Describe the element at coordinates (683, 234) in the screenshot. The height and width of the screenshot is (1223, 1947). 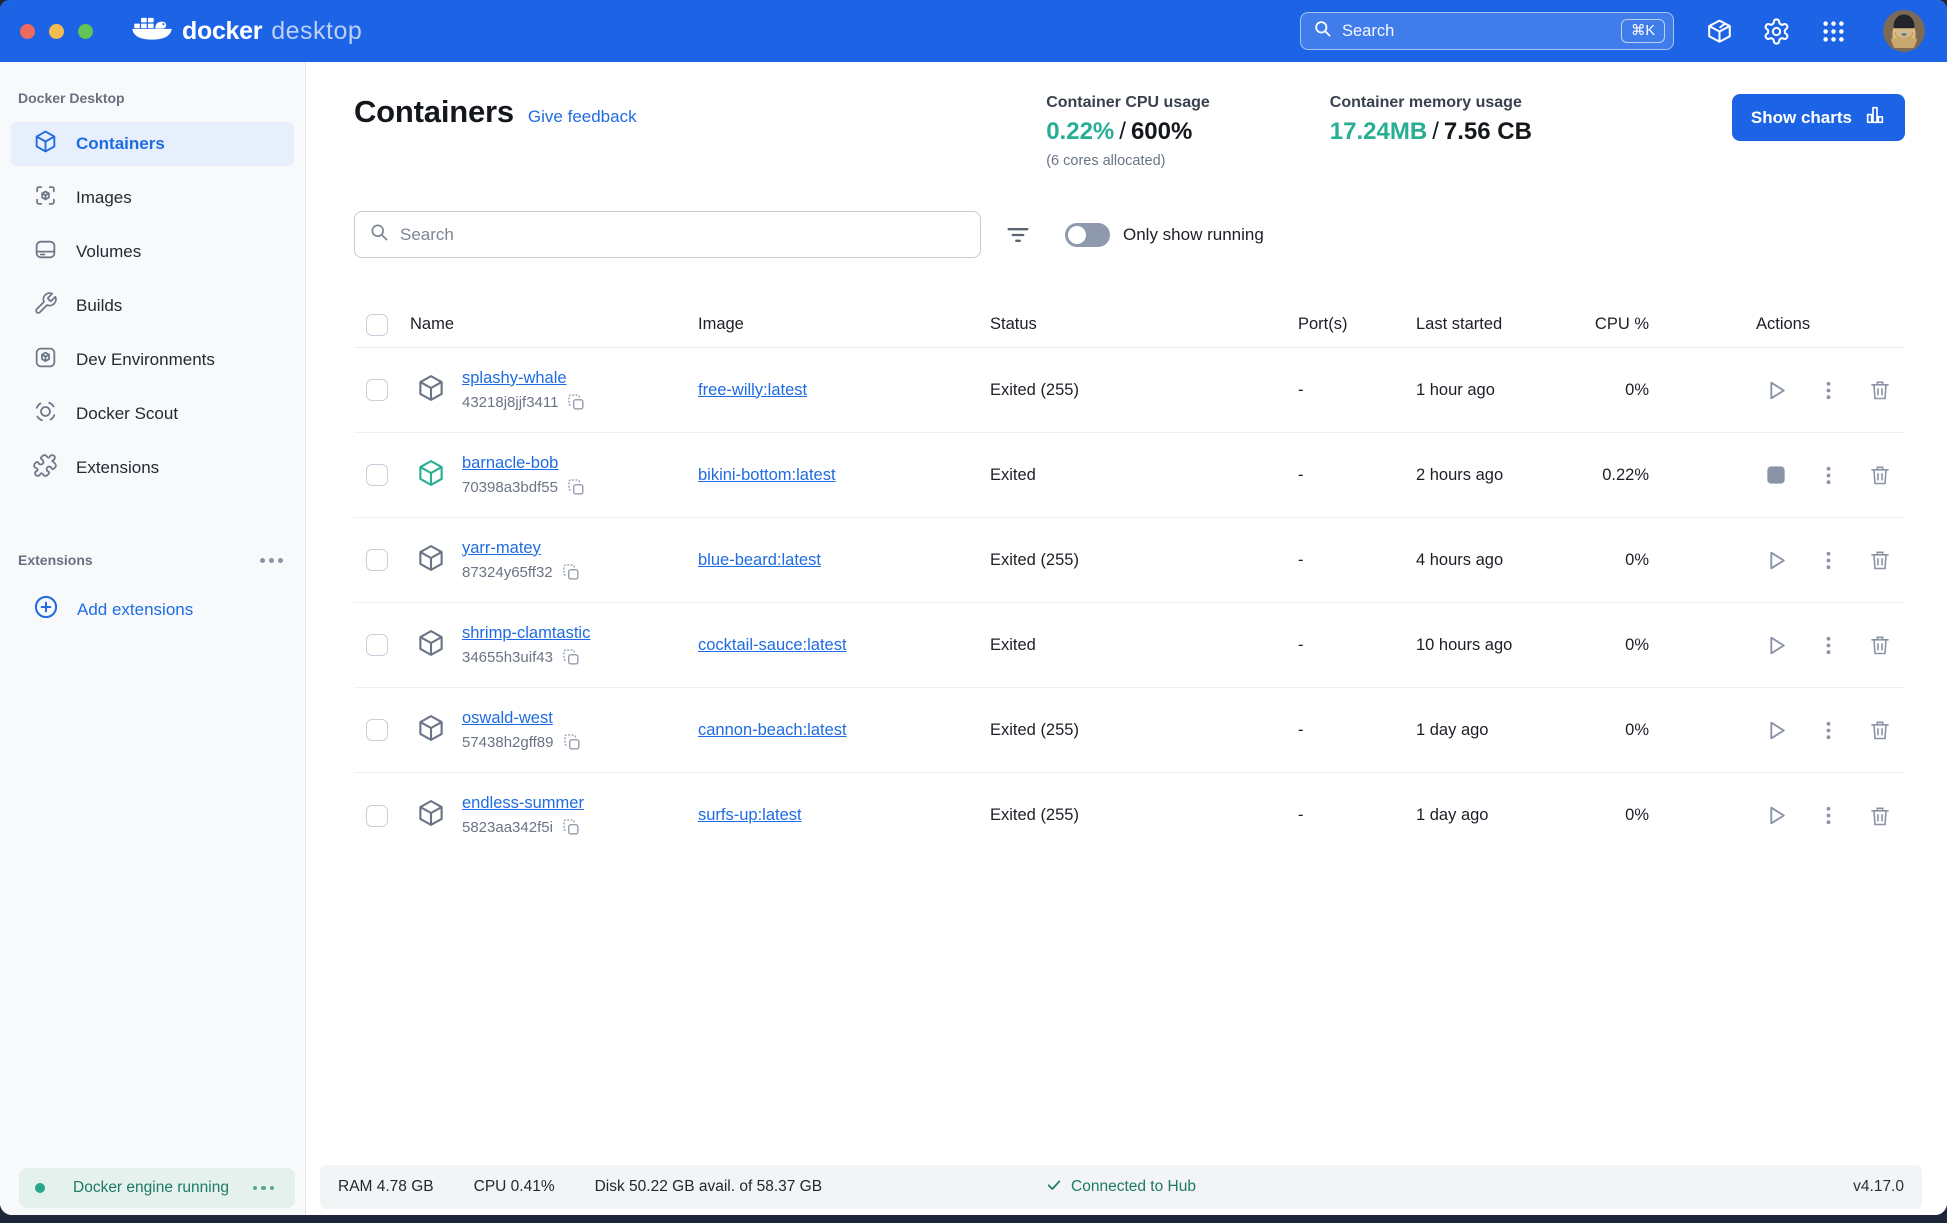
I see `container-search-input` at that location.